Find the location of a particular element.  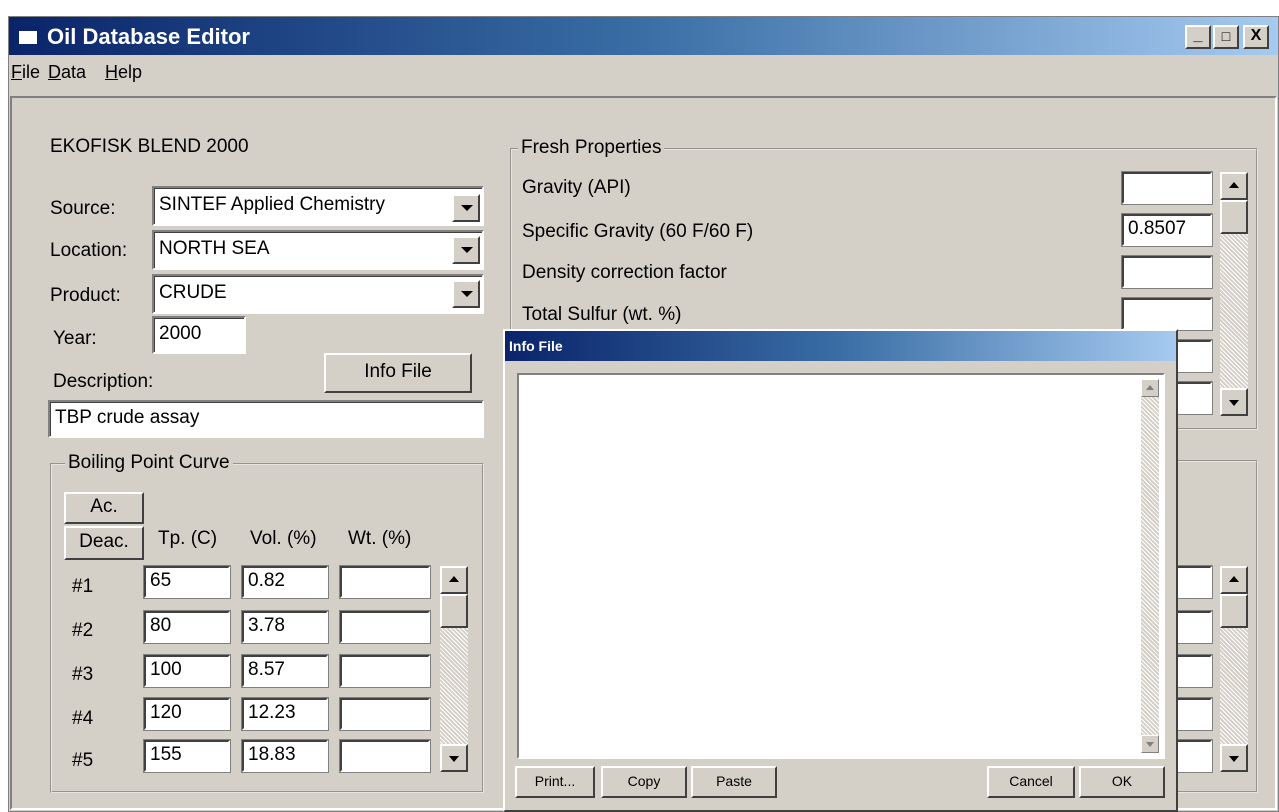

info-scroll-up-arrow is located at coordinates (1150, 387).